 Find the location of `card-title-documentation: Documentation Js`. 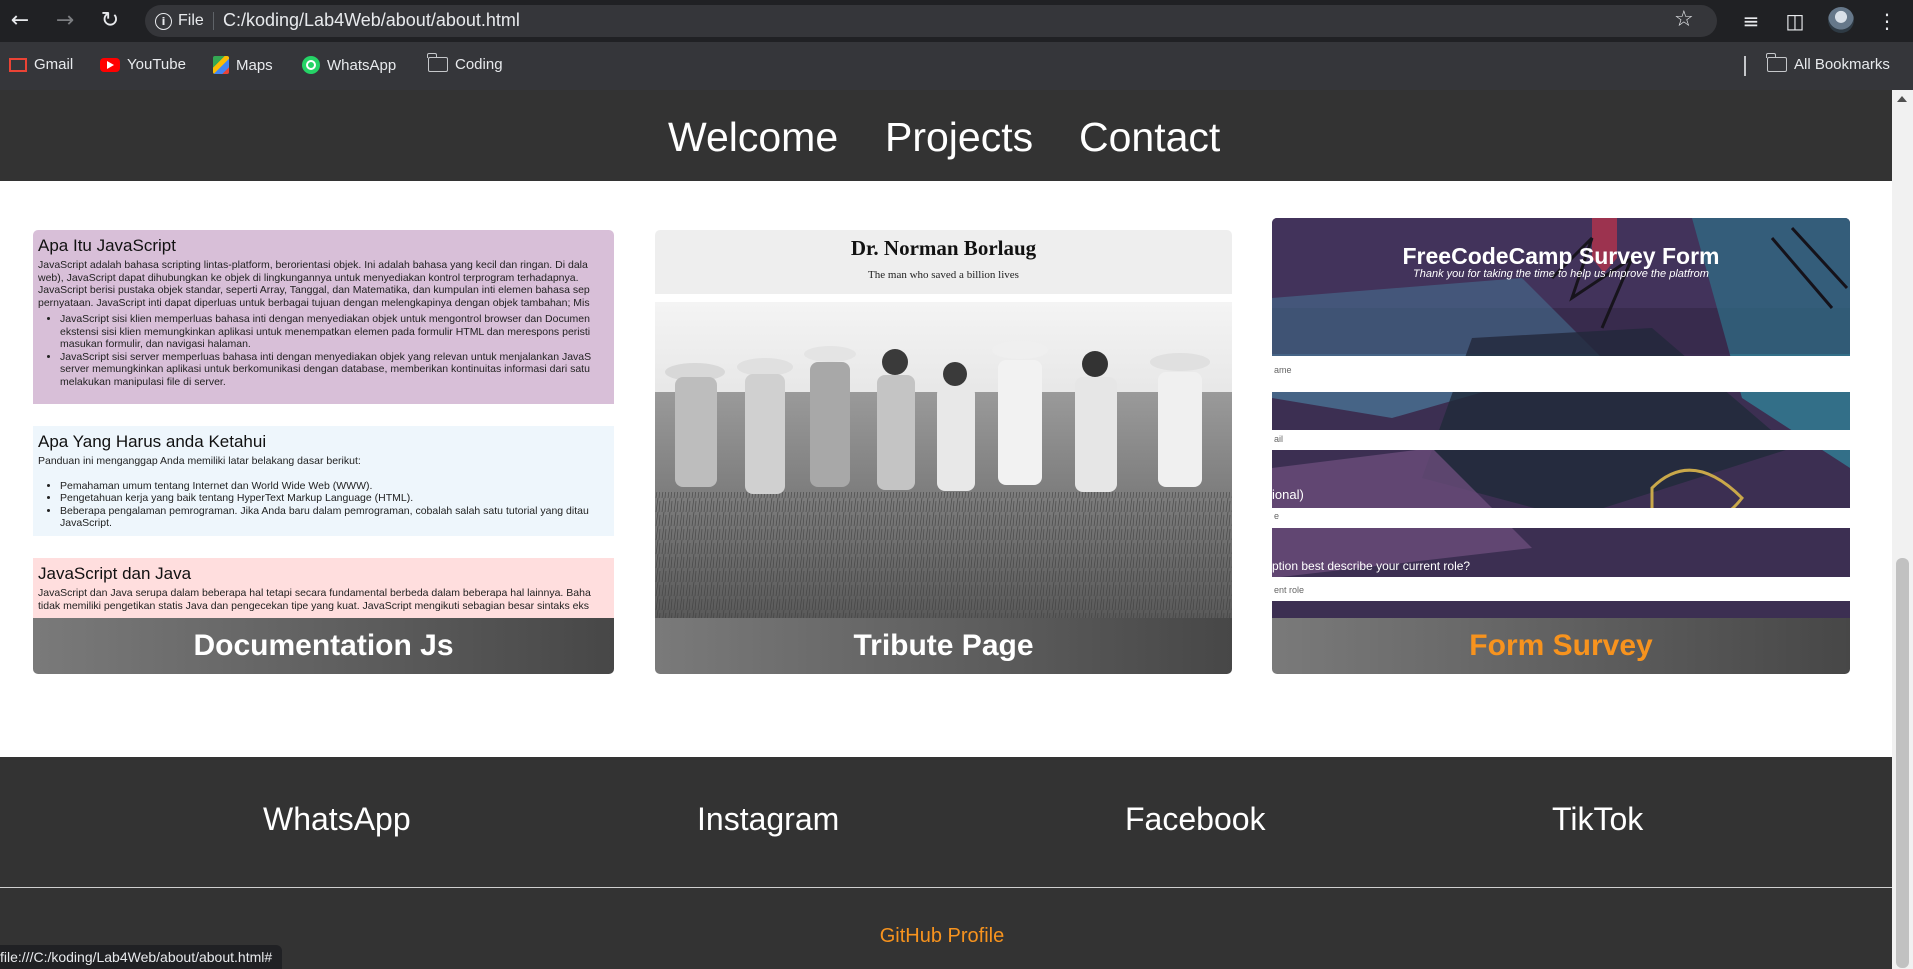

card-title-documentation: Documentation Js is located at coordinates (323, 646).